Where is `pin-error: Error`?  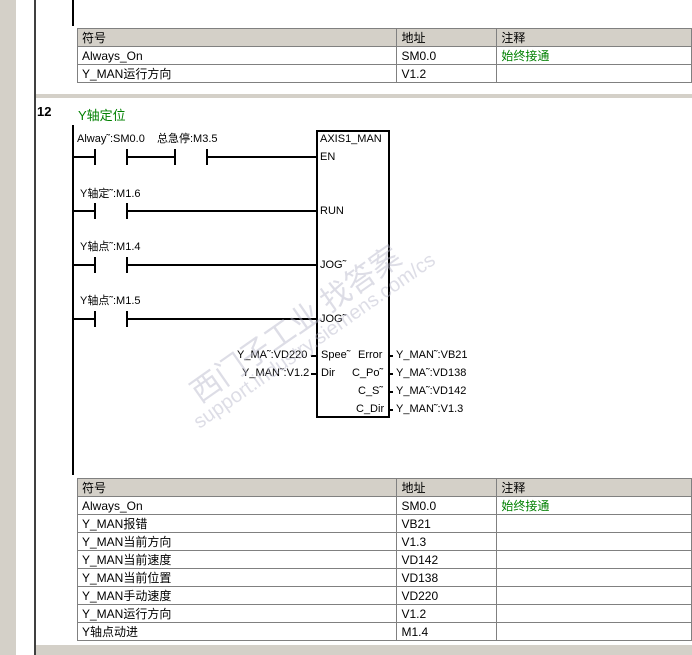 pin-error: Error is located at coordinates (370, 355).